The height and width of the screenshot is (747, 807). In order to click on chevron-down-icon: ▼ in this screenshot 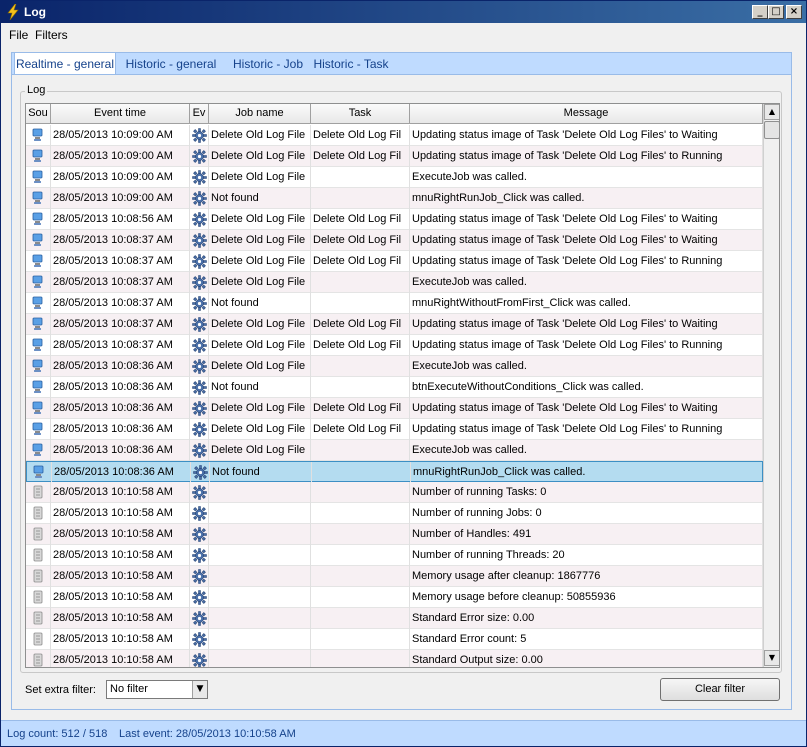, I will do `click(199, 689)`.